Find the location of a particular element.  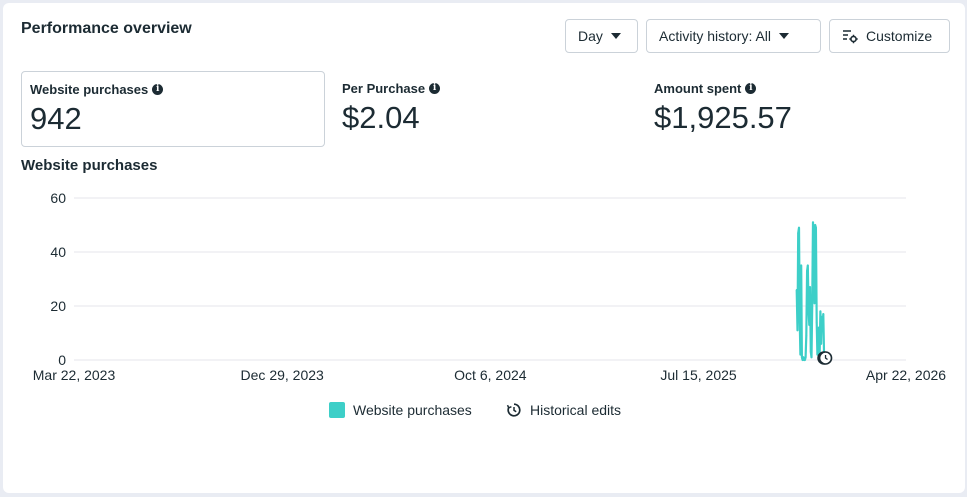

metric-label: Per Purchase is located at coordinates (384, 88).